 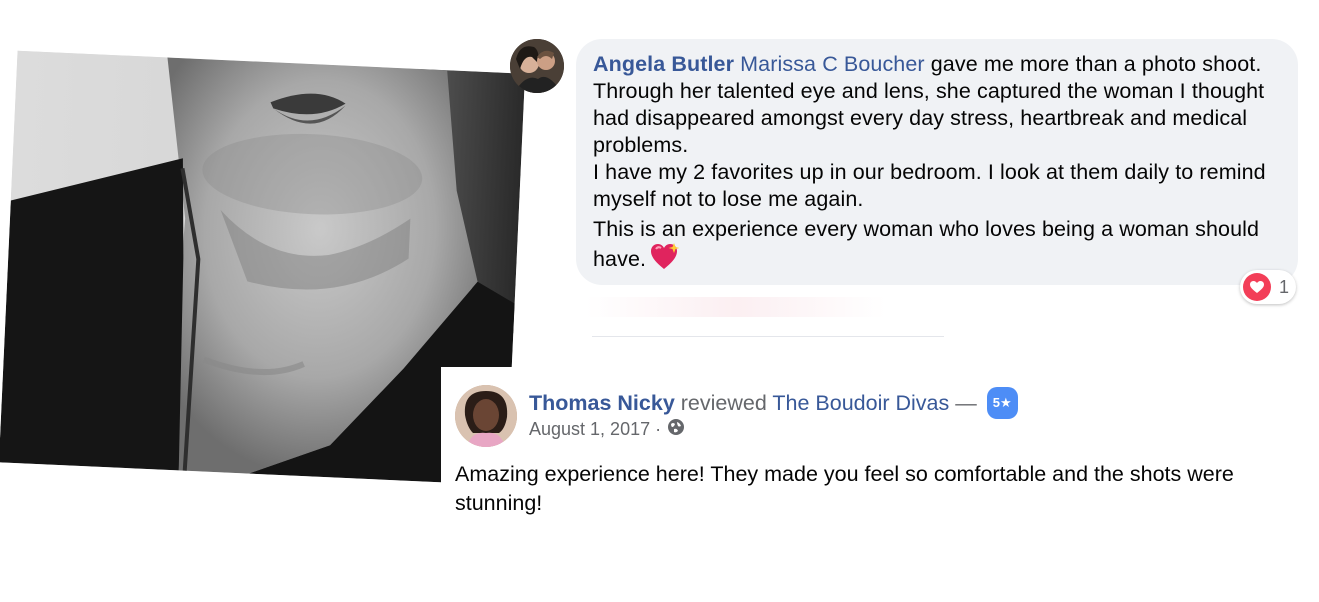 I want to click on mention-link: Marissa C Boucher, so click(x=832, y=64).